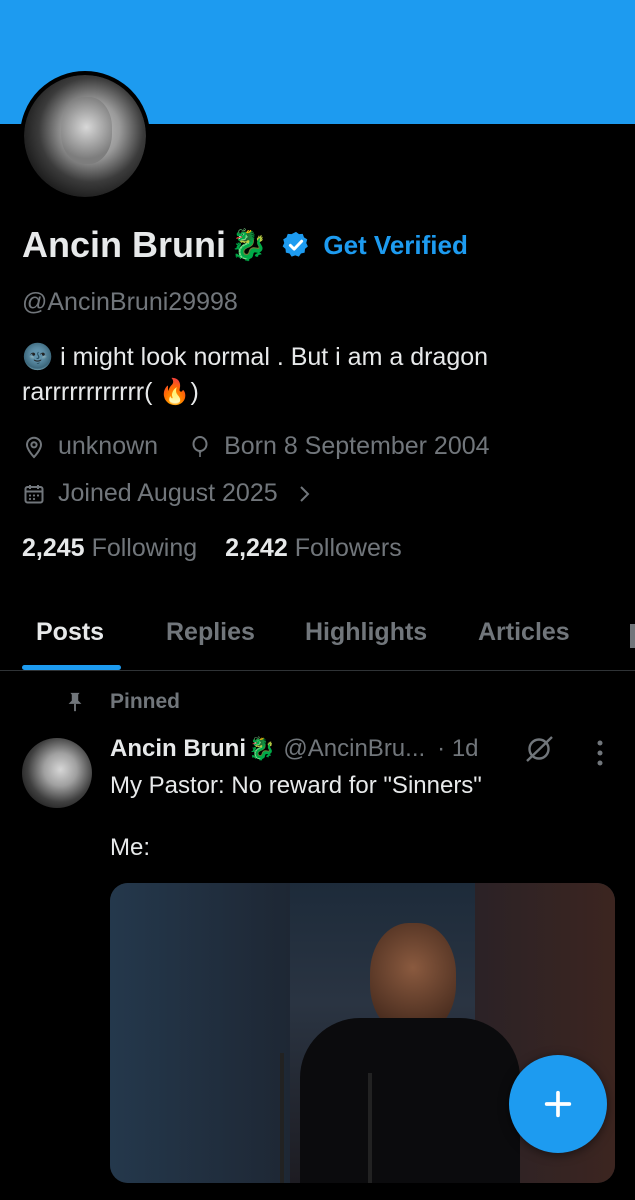 Image resolution: width=635 pixels, height=1200 pixels. I want to click on profile-name-row: Ancin Bruni 🐉 Get Verified, so click(245, 245).